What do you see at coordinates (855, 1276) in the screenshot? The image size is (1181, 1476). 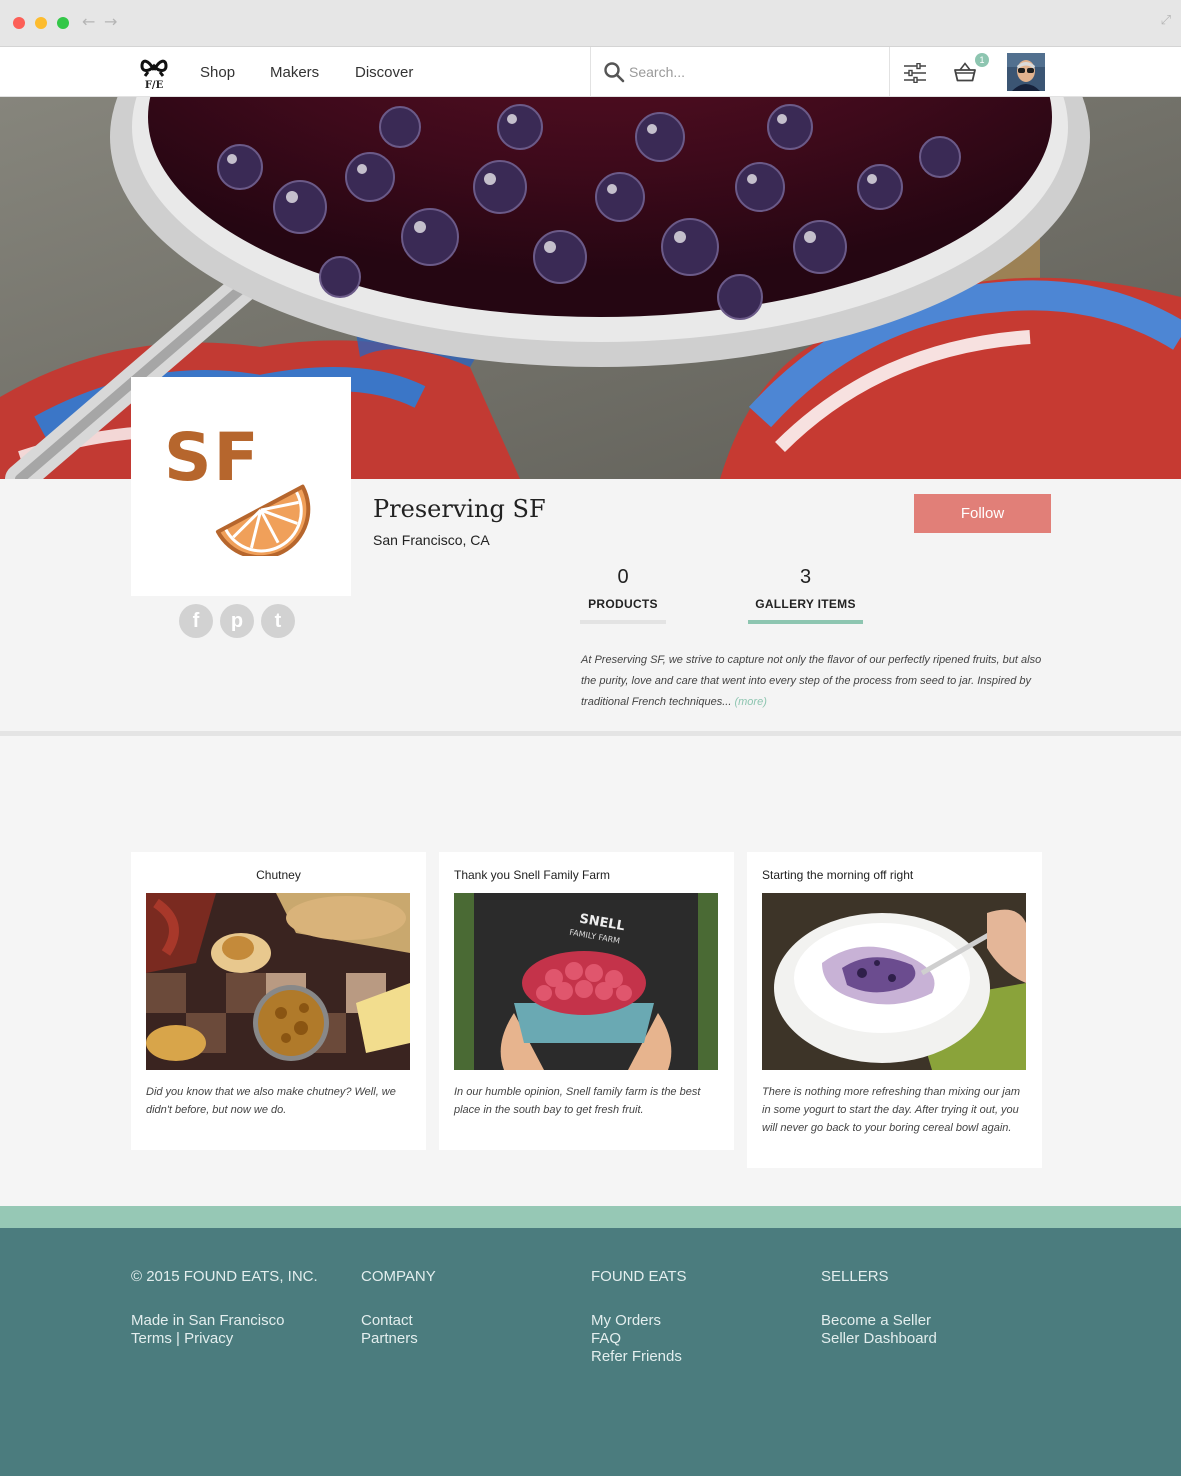 I see `footer-sellers-heading: SELLERS` at bounding box center [855, 1276].